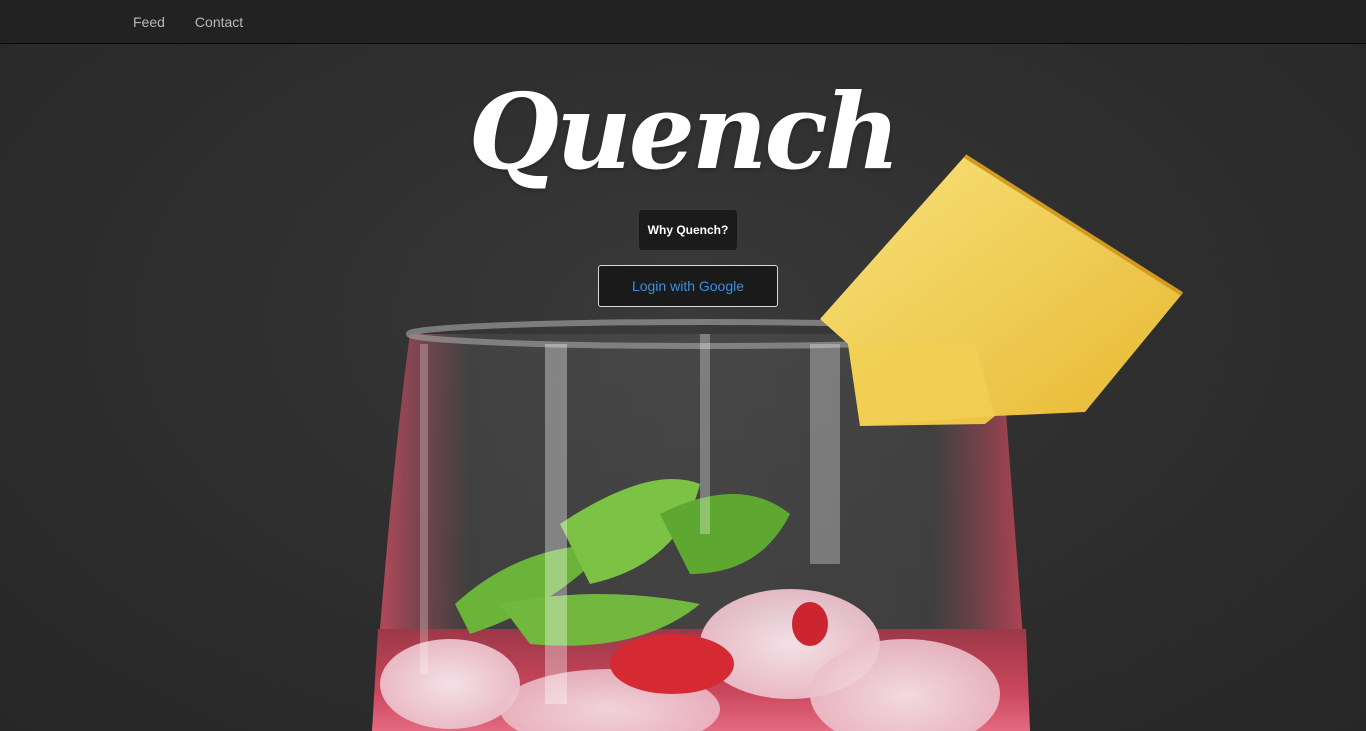 This screenshot has width=1366, height=731. Describe the element at coordinates (683, 22) in the screenshot. I see `top-navbar: Feed Contact` at that location.